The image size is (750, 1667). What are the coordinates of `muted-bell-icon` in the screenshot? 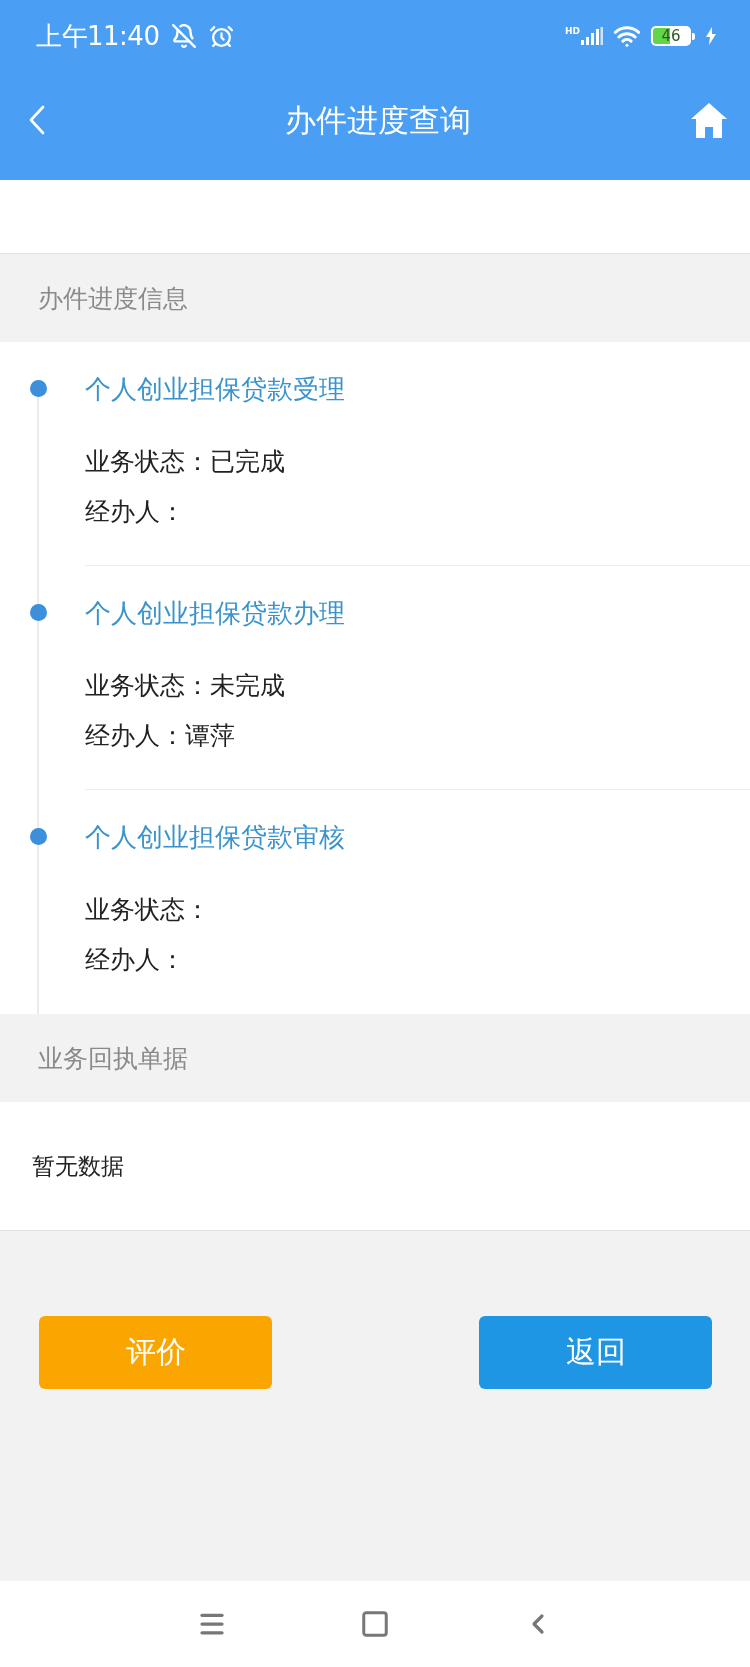 It's located at (184, 36).